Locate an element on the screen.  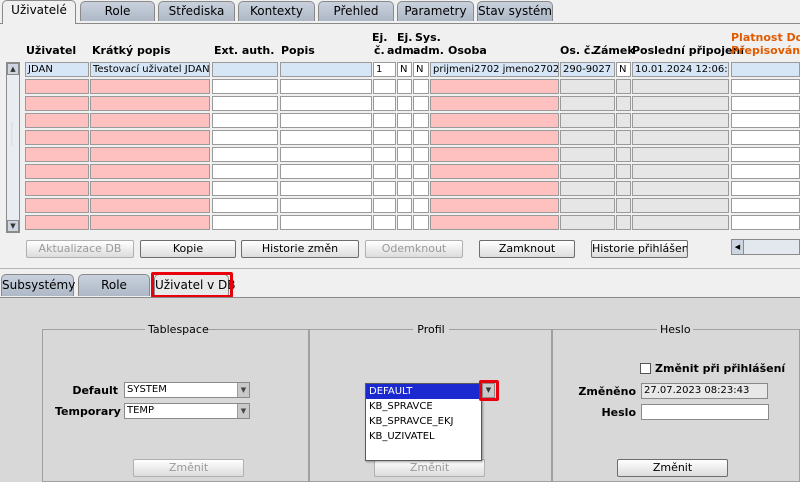
cell-os-c: 290-9027 is located at coordinates (587, 69).